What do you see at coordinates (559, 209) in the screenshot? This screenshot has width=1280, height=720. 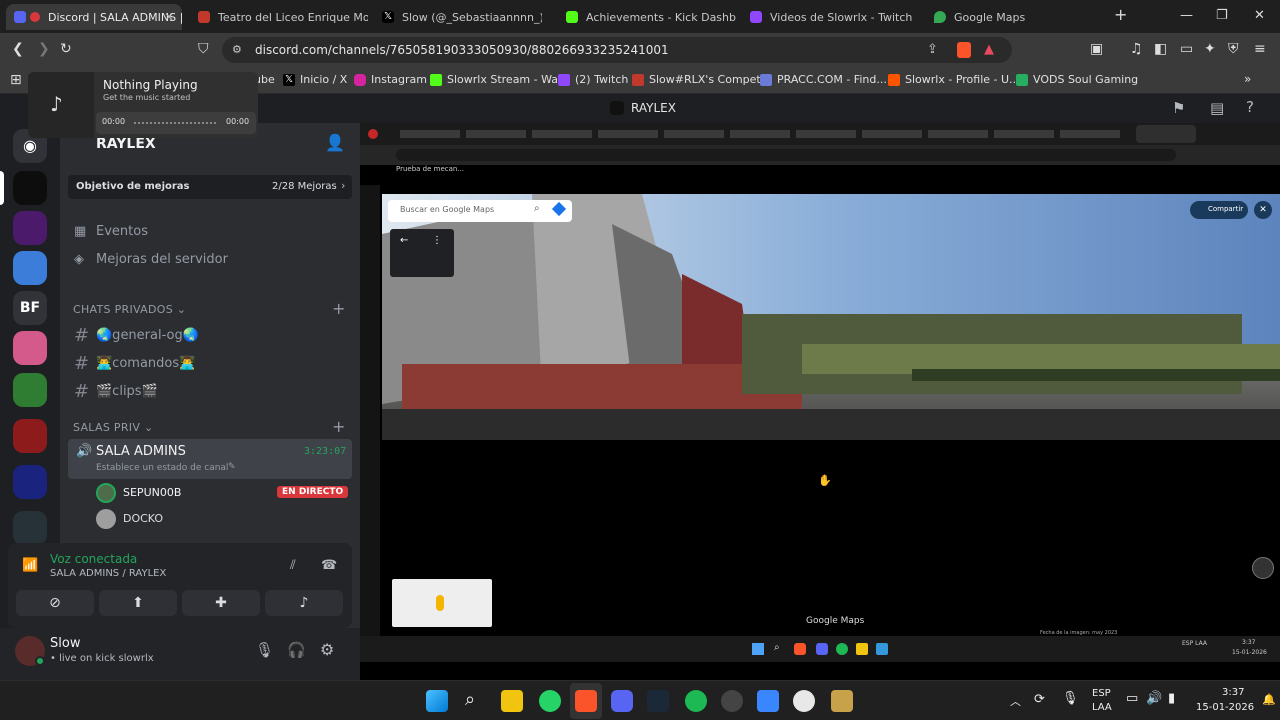 I see `directions-icon` at bounding box center [559, 209].